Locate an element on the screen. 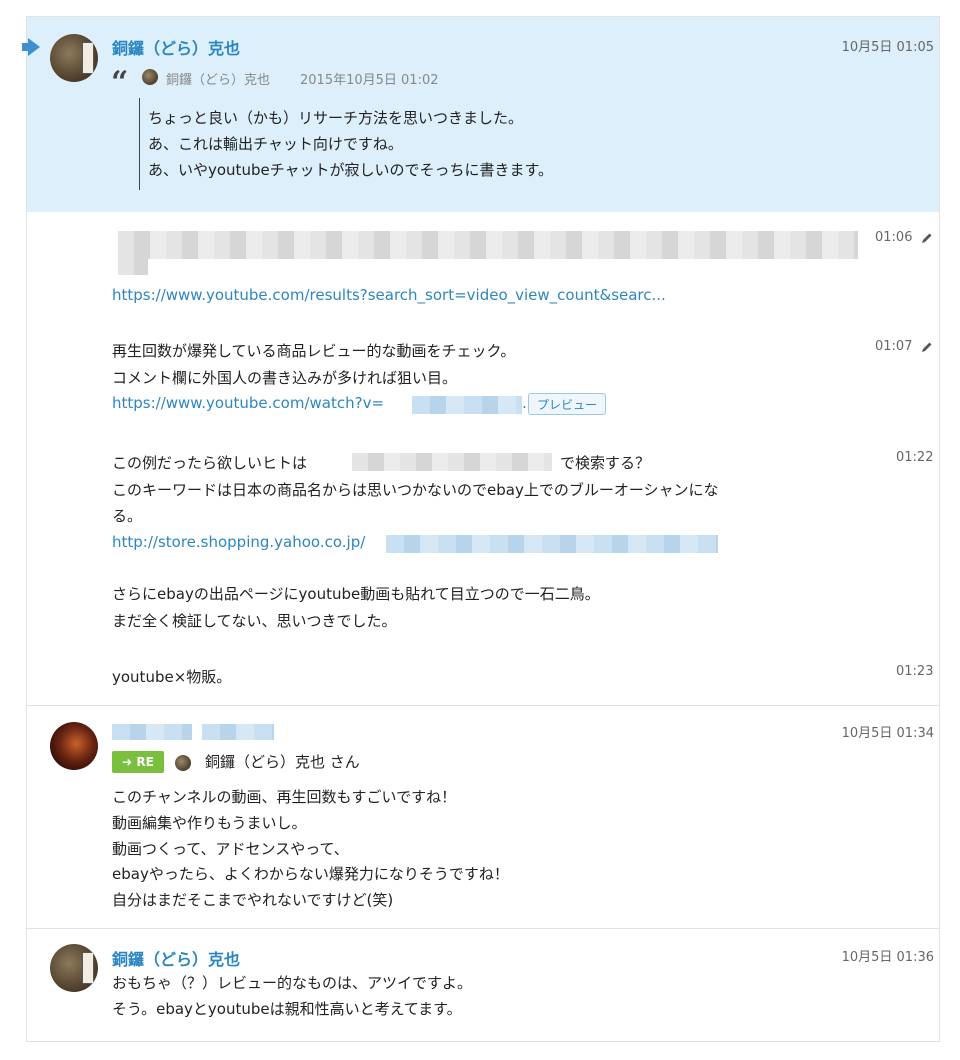  message-line: youtube×物販。 is located at coordinates (172, 677).